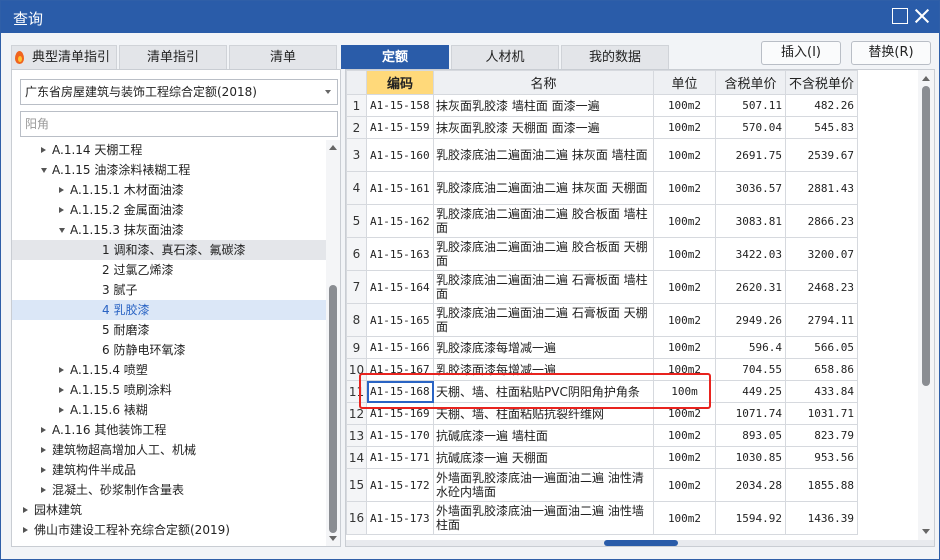  I want to click on expanded-arrow-icon, so click(44, 170).